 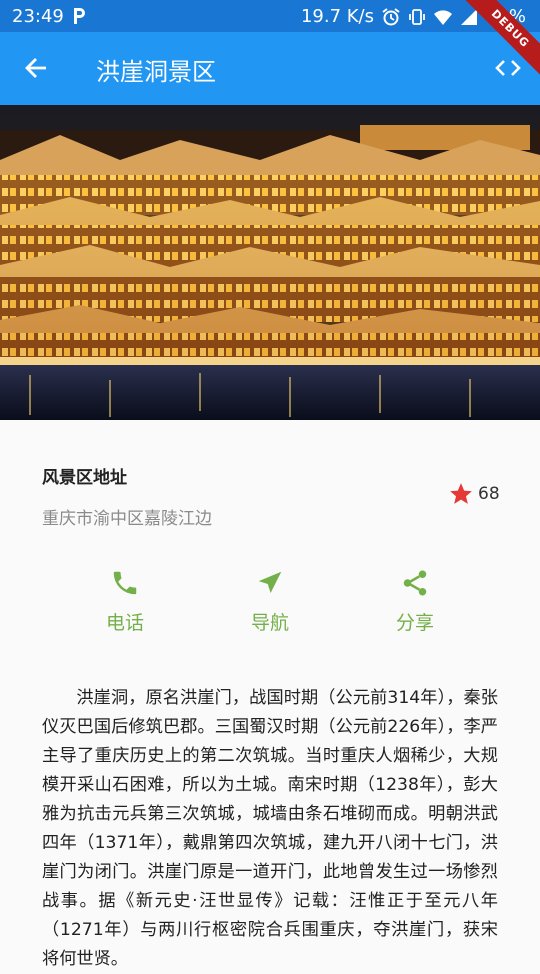 I want to click on address-section: 风景区地址 重庆市渝中区嘉陵江边, so click(x=127, y=496).